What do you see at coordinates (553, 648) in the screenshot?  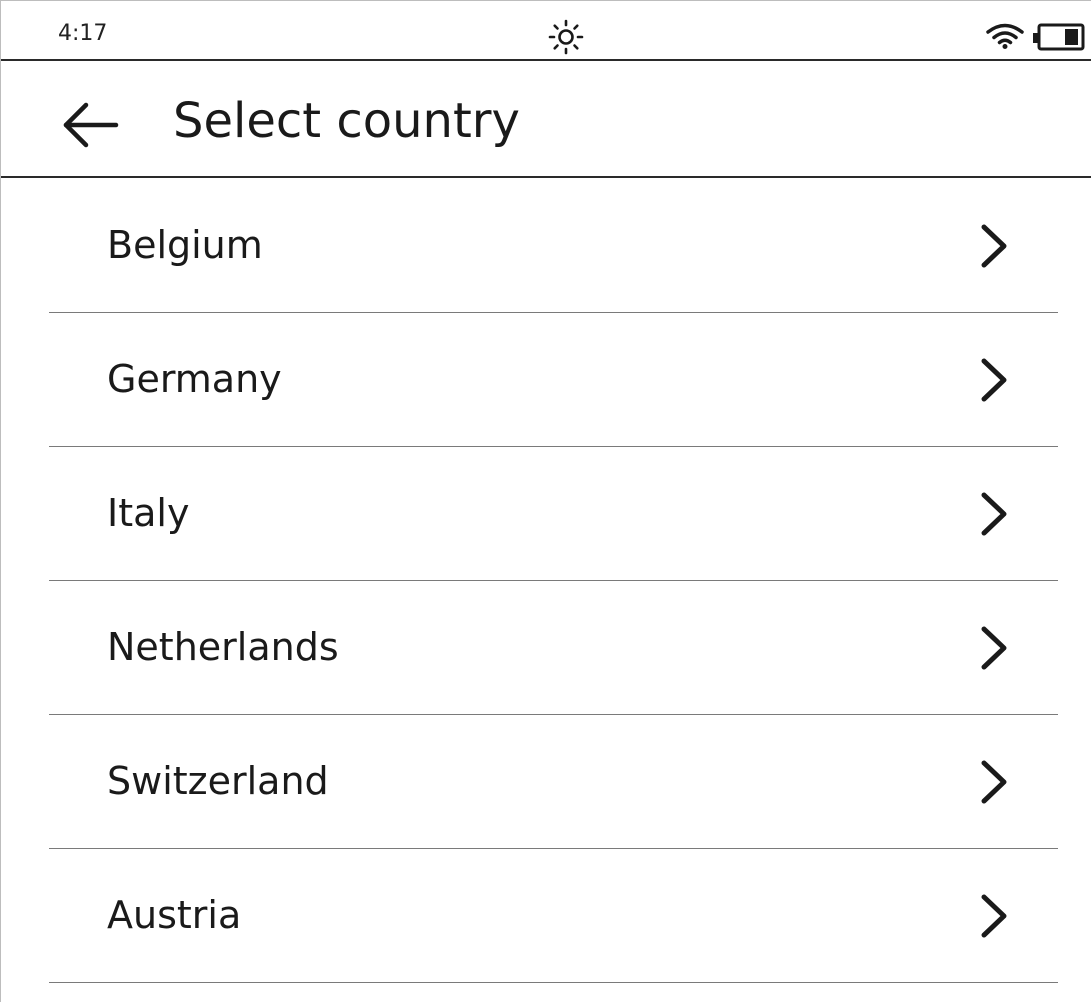 I see `list-item-netherlands: Netherlands` at bounding box center [553, 648].